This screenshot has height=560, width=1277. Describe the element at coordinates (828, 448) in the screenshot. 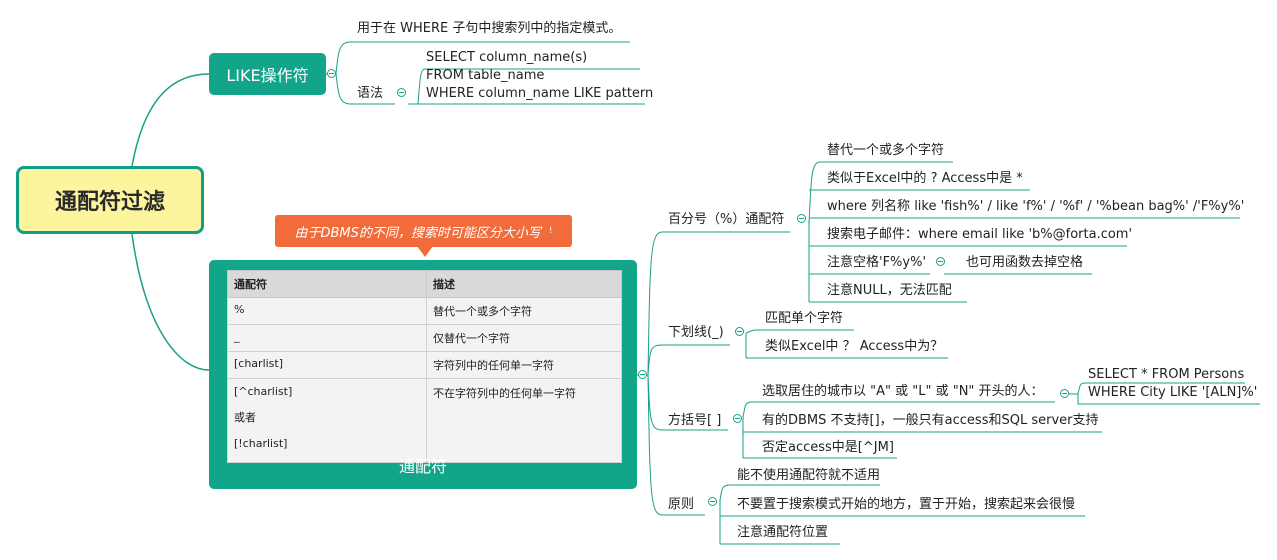

I see `brackets-item: 否定access中是[^JM]` at that location.